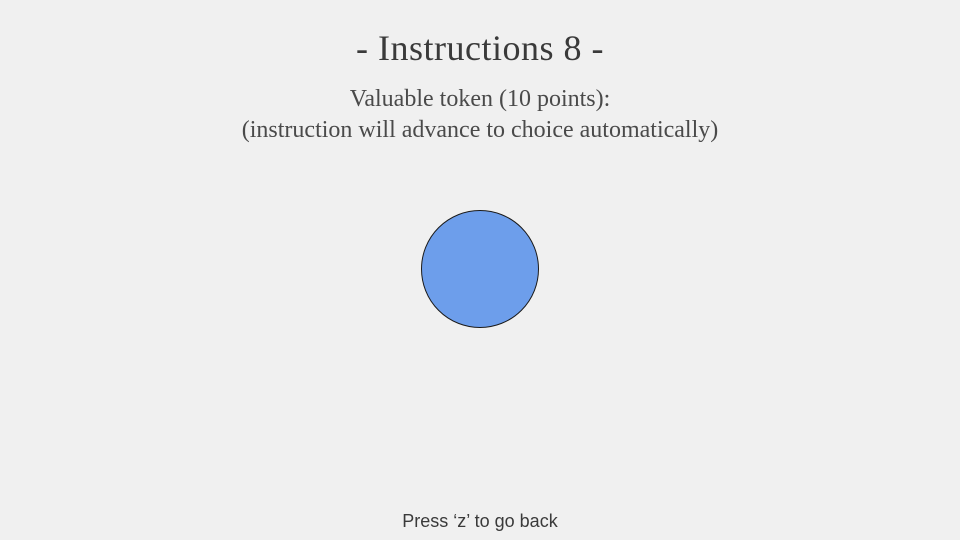  What do you see at coordinates (480, 48) in the screenshot?
I see `page-title: - Instructions 8 -` at bounding box center [480, 48].